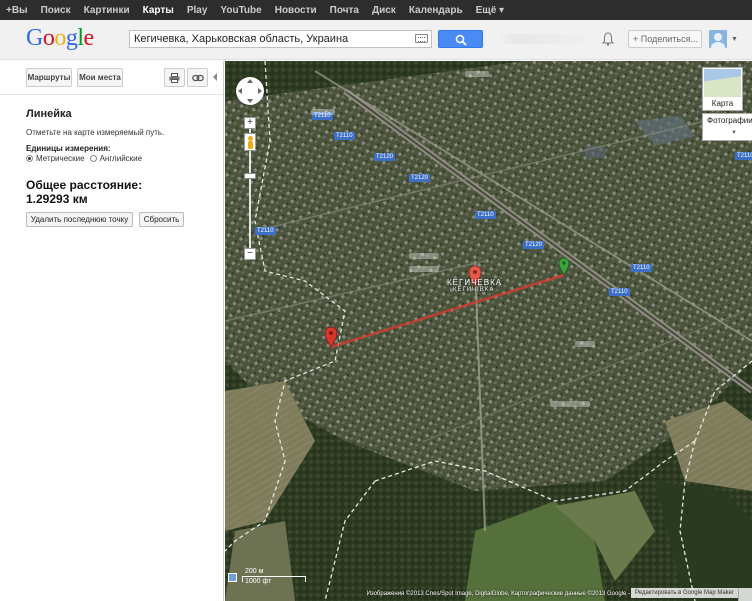 The height and width of the screenshot is (601, 752). What do you see at coordinates (384, 10) in the screenshot?
I see `topbar-item-drive: Диск` at bounding box center [384, 10].